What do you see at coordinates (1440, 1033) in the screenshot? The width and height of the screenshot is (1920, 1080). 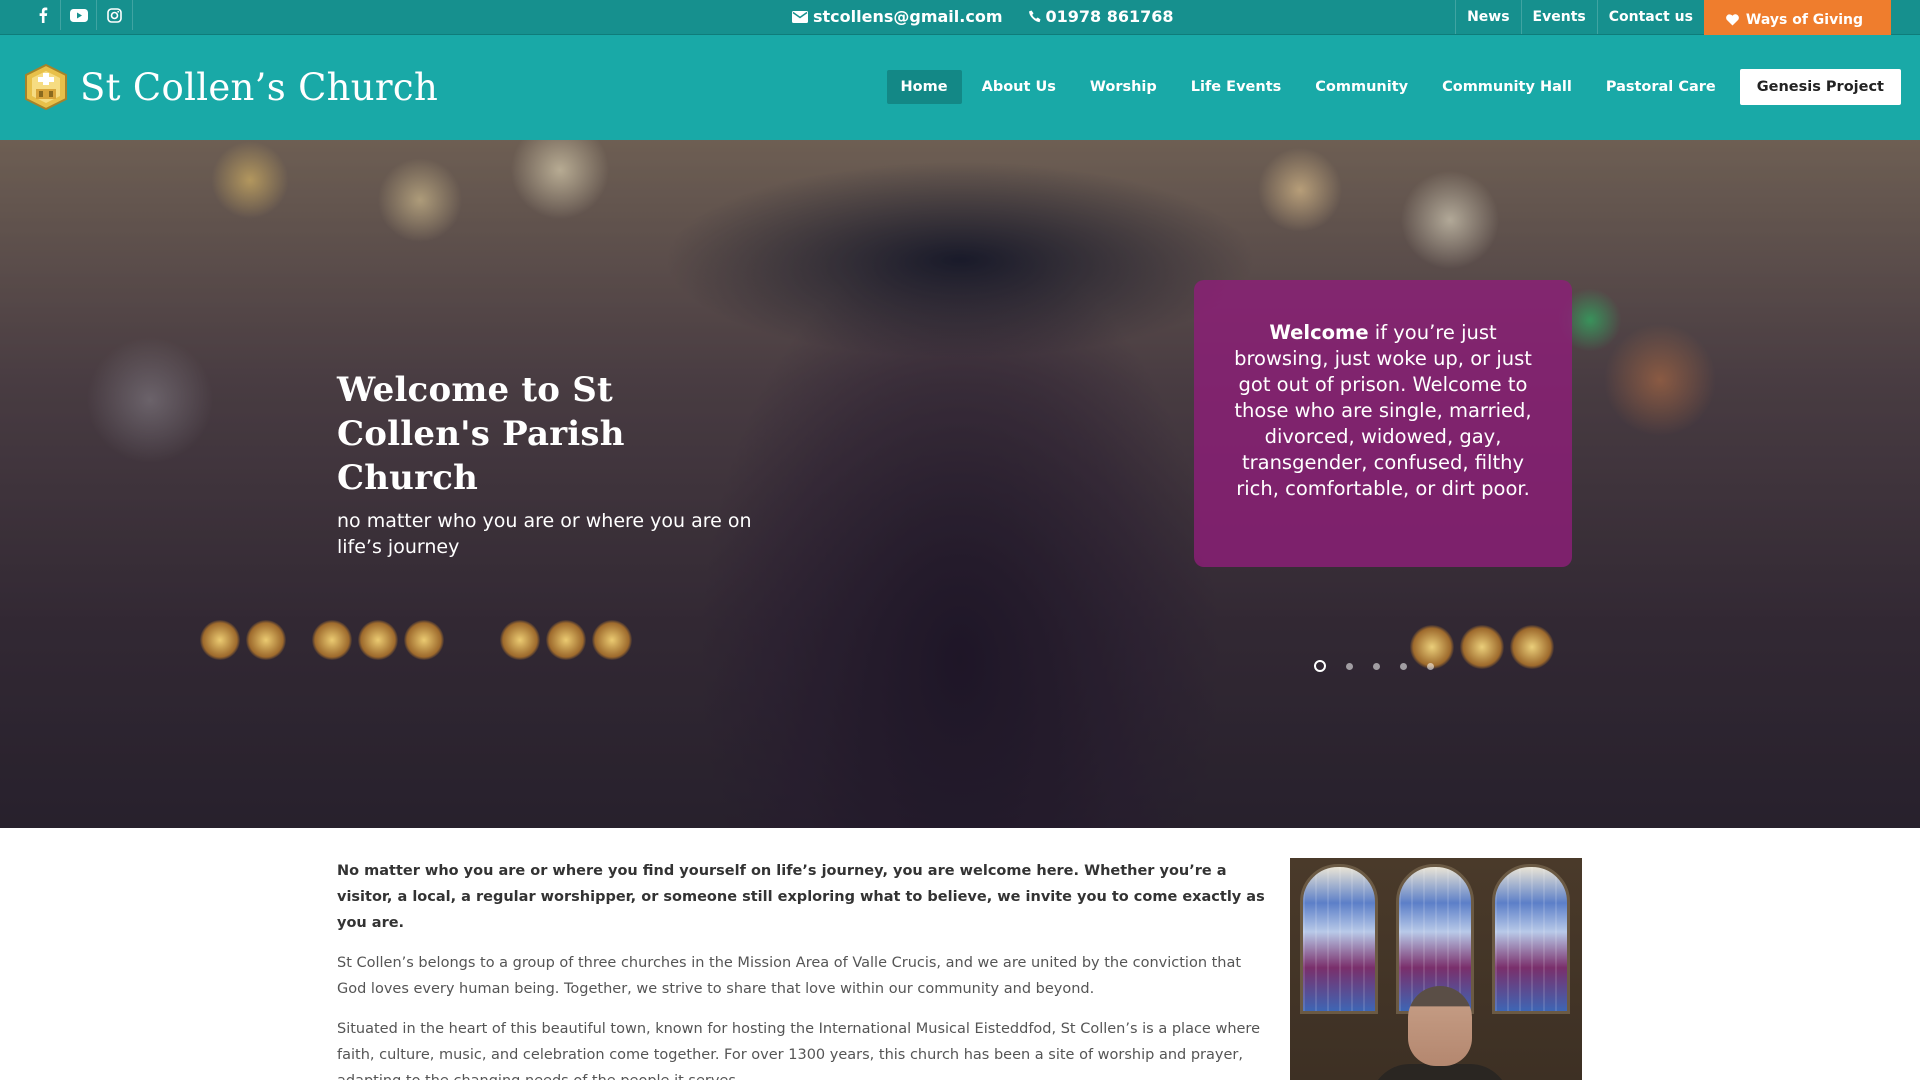 I see `vicar-portrait` at bounding box center [1440, 1033].